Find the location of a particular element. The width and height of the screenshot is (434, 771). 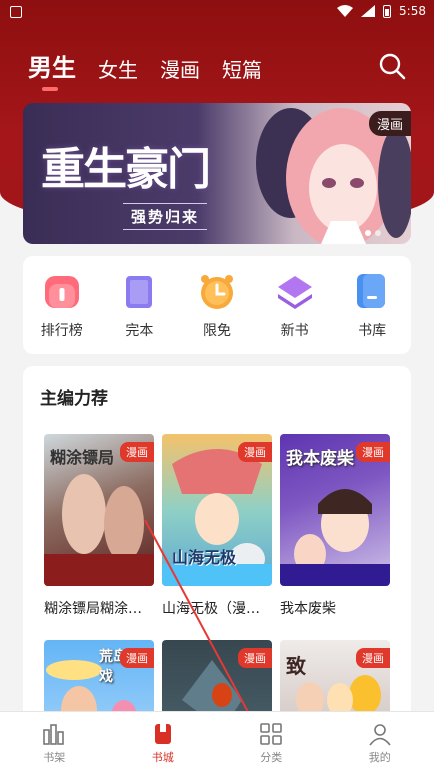

profile-icon is located at coordinates (380, 735).